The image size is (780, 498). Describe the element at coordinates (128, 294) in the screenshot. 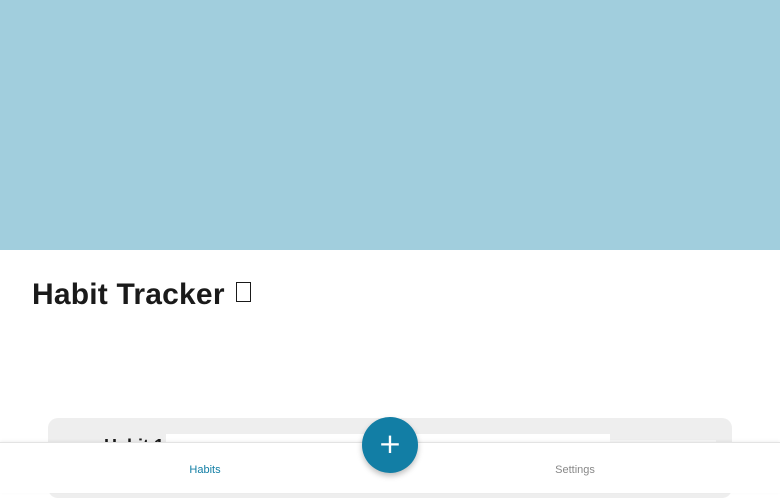

I see `page-title: Habit Tracker` at that location.